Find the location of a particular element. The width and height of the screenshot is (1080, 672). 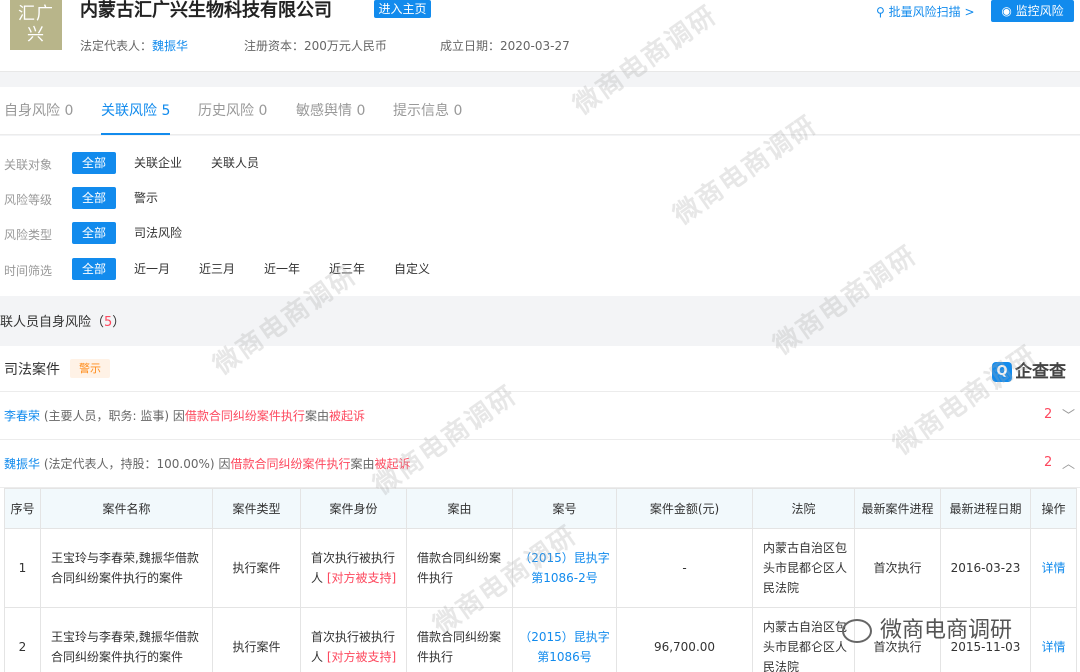

filter-time-1m: 近一月 is located at coordinates (152, 269).